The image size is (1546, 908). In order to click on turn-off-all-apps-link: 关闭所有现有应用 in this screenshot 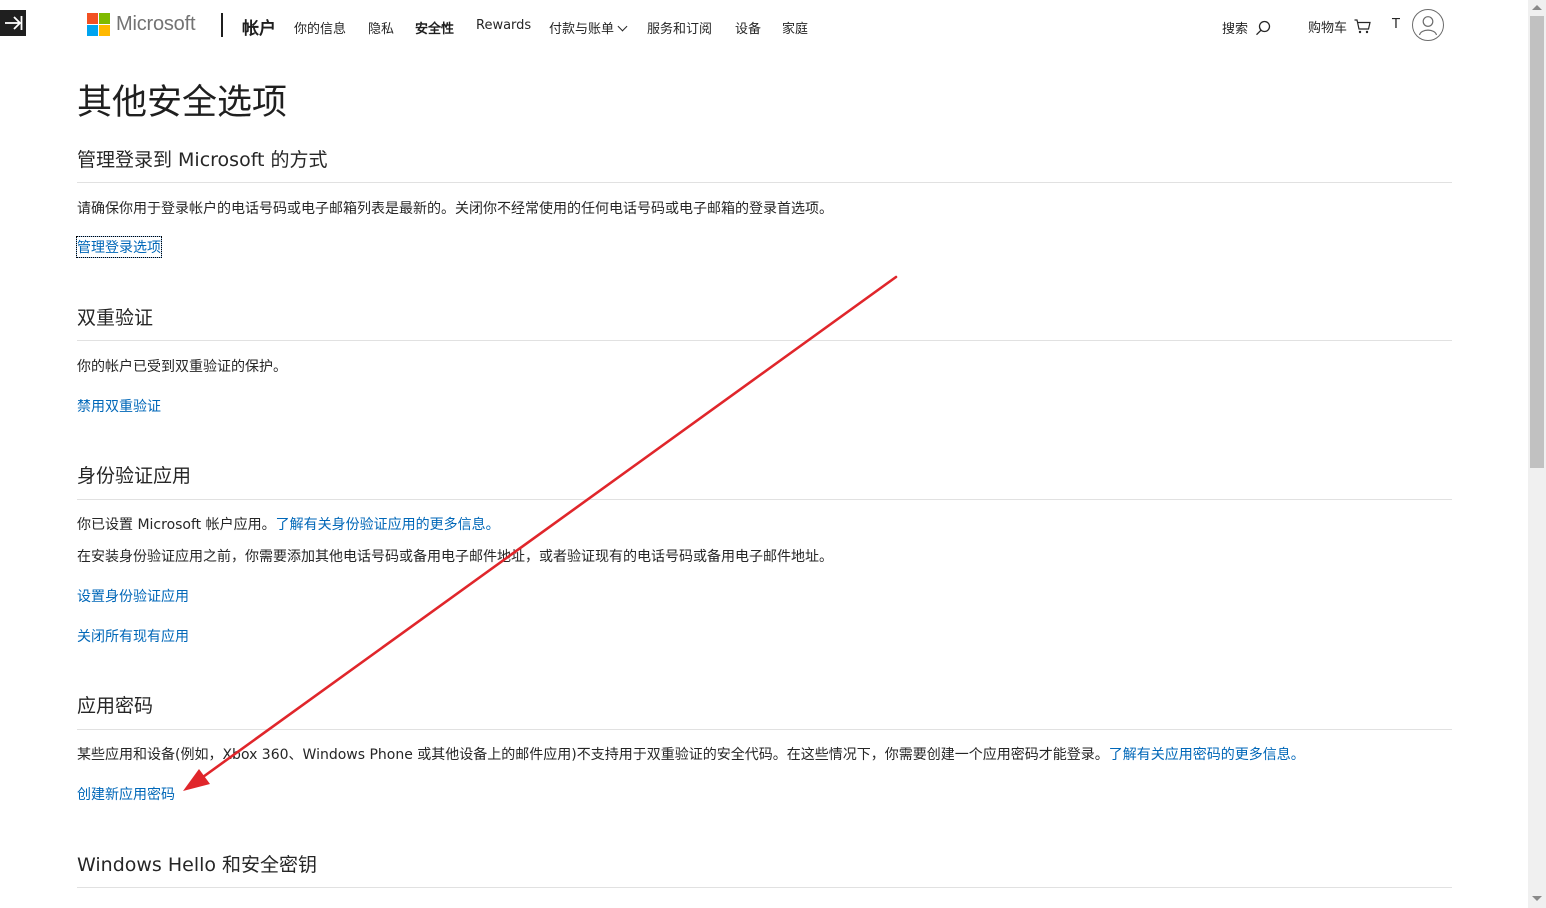, I will do `click(133, 636)`.